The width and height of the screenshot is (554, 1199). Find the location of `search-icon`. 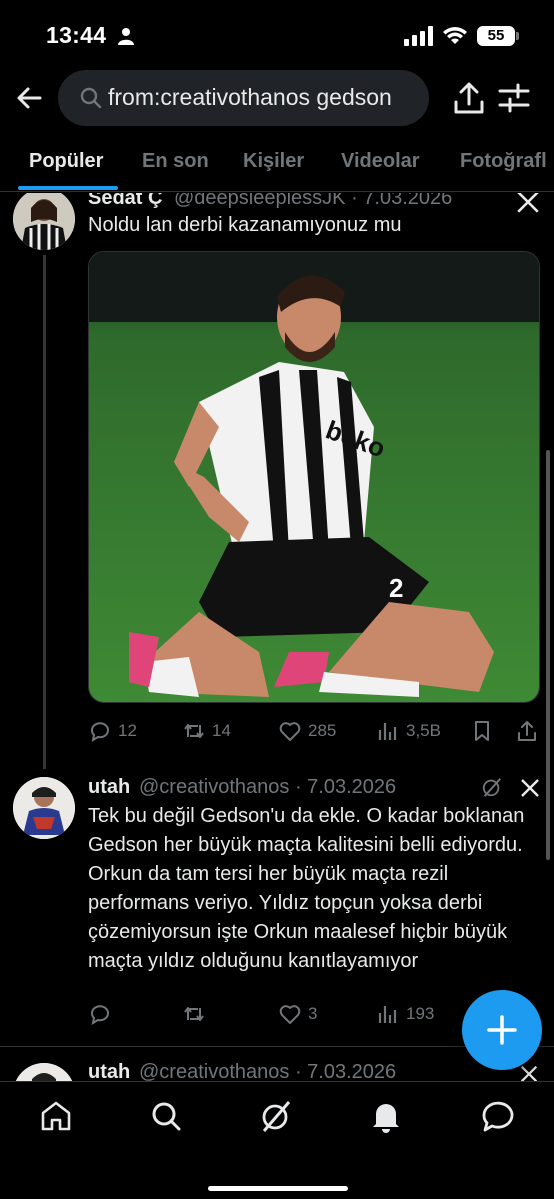

search-icon is located at coordinates (91, 98).